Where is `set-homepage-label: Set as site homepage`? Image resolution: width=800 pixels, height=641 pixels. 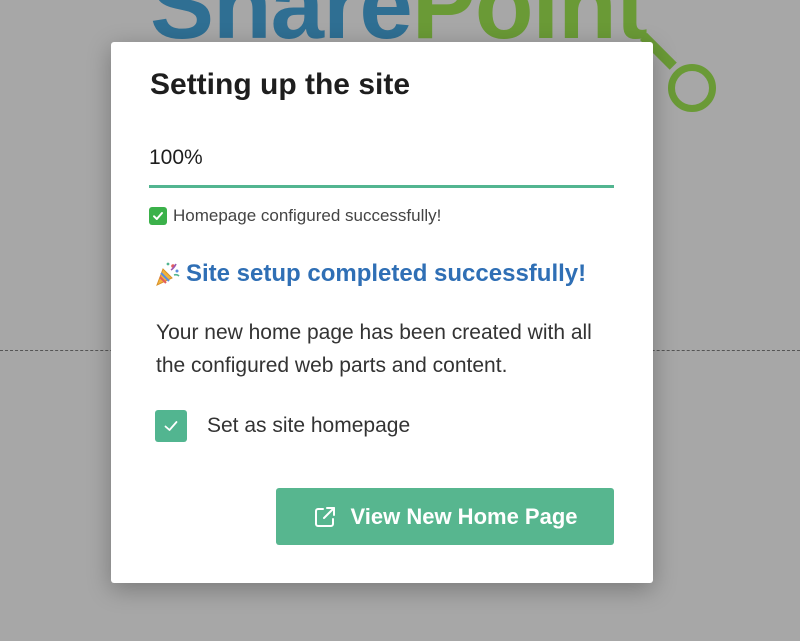
set-homepage-label: Set as site homepage is located at coordinates (309, 425).